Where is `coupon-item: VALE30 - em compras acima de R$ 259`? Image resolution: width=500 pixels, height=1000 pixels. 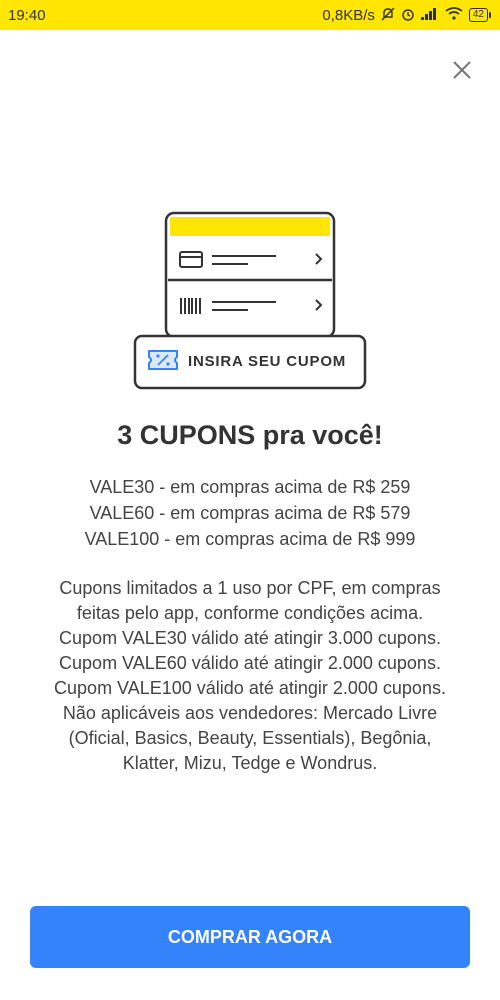 coupon-item: VALE30 - em compras acima de R$ 259 is located at coordinates (250, 487).